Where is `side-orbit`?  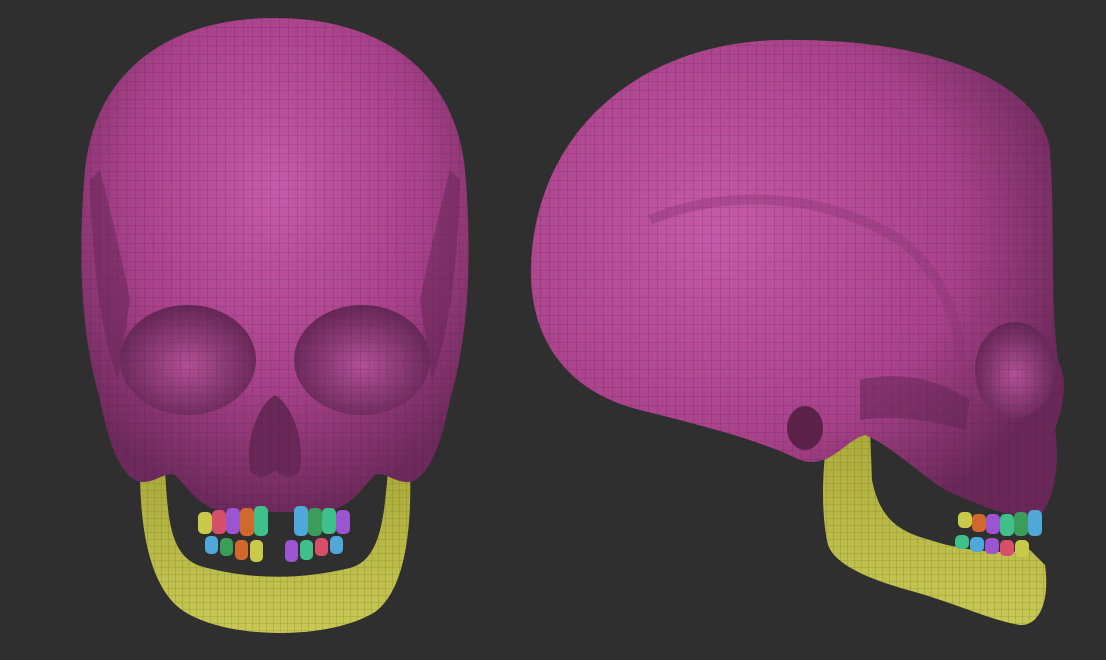 side-orbit is located at coordinates (1015, 370).